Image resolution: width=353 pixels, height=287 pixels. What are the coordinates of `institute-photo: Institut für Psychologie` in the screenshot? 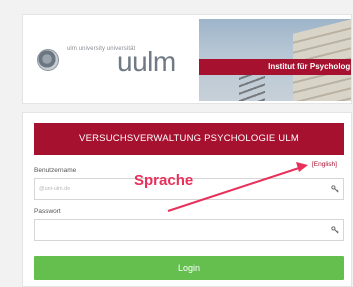 It's located at (275, 60).